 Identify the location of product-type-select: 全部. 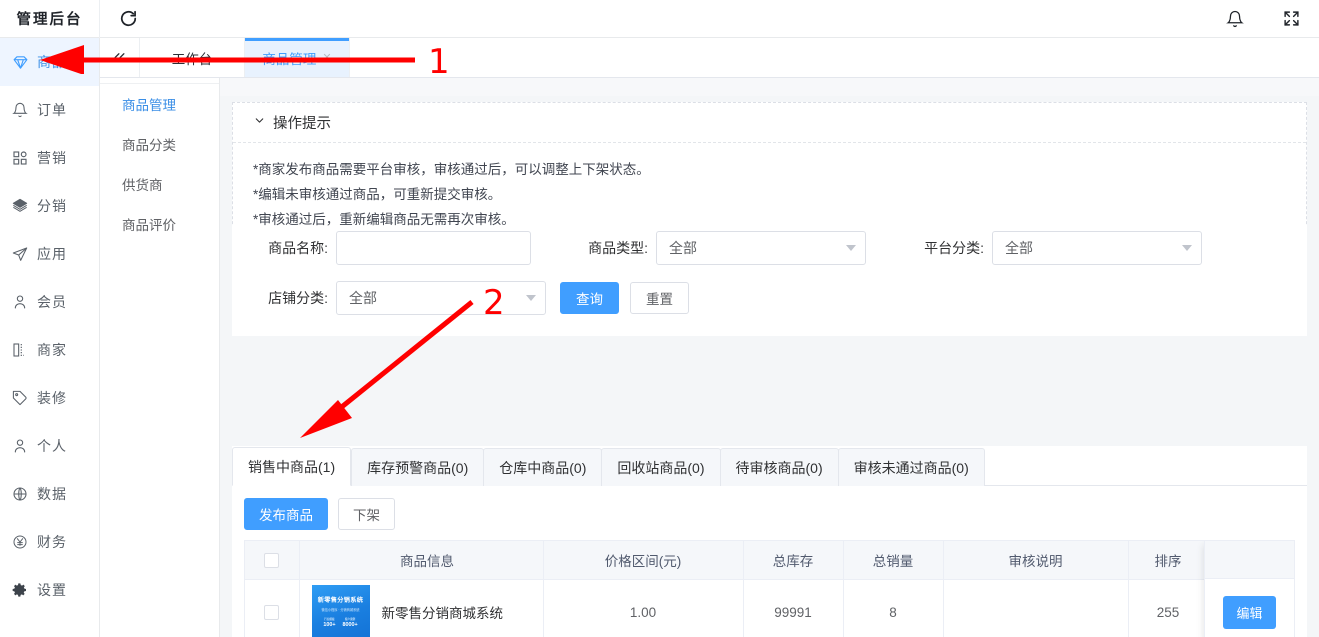
(761, 248).